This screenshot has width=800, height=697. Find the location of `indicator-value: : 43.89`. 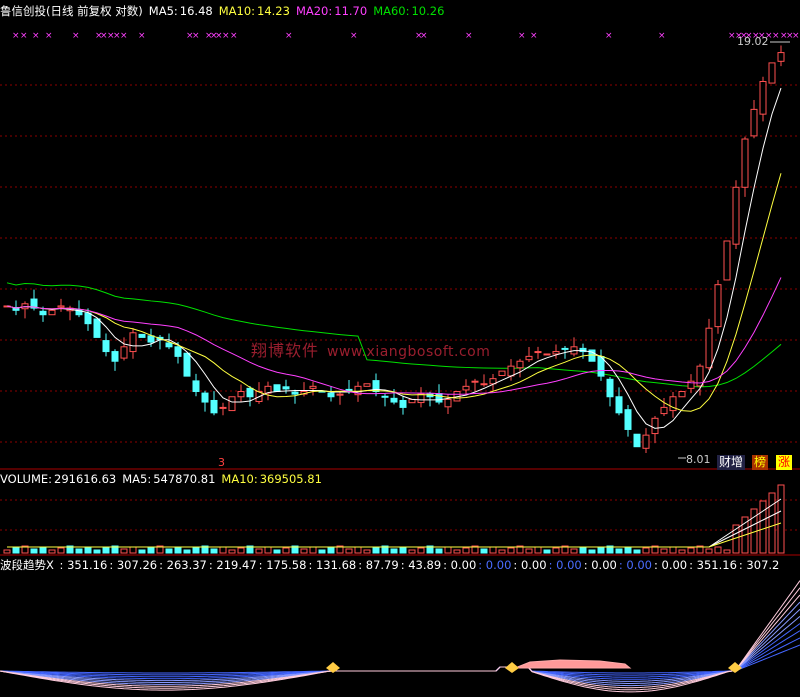

indicator-value: : 43.89 is located at coordinates (421, 565).